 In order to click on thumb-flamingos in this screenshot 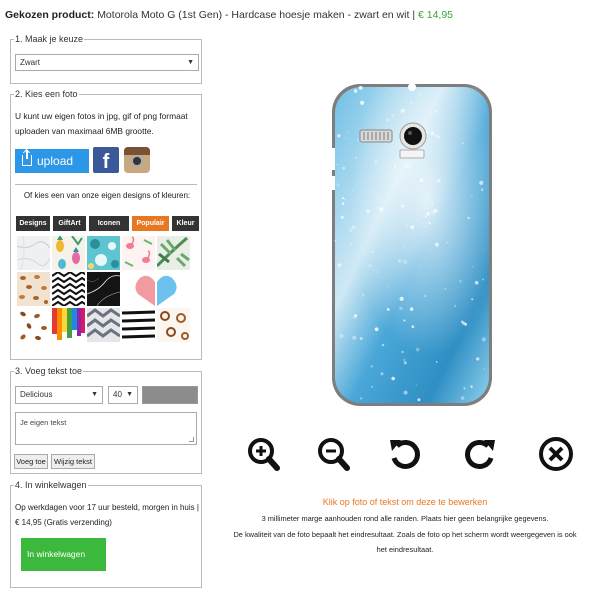, I will do `click(138, 253)`.